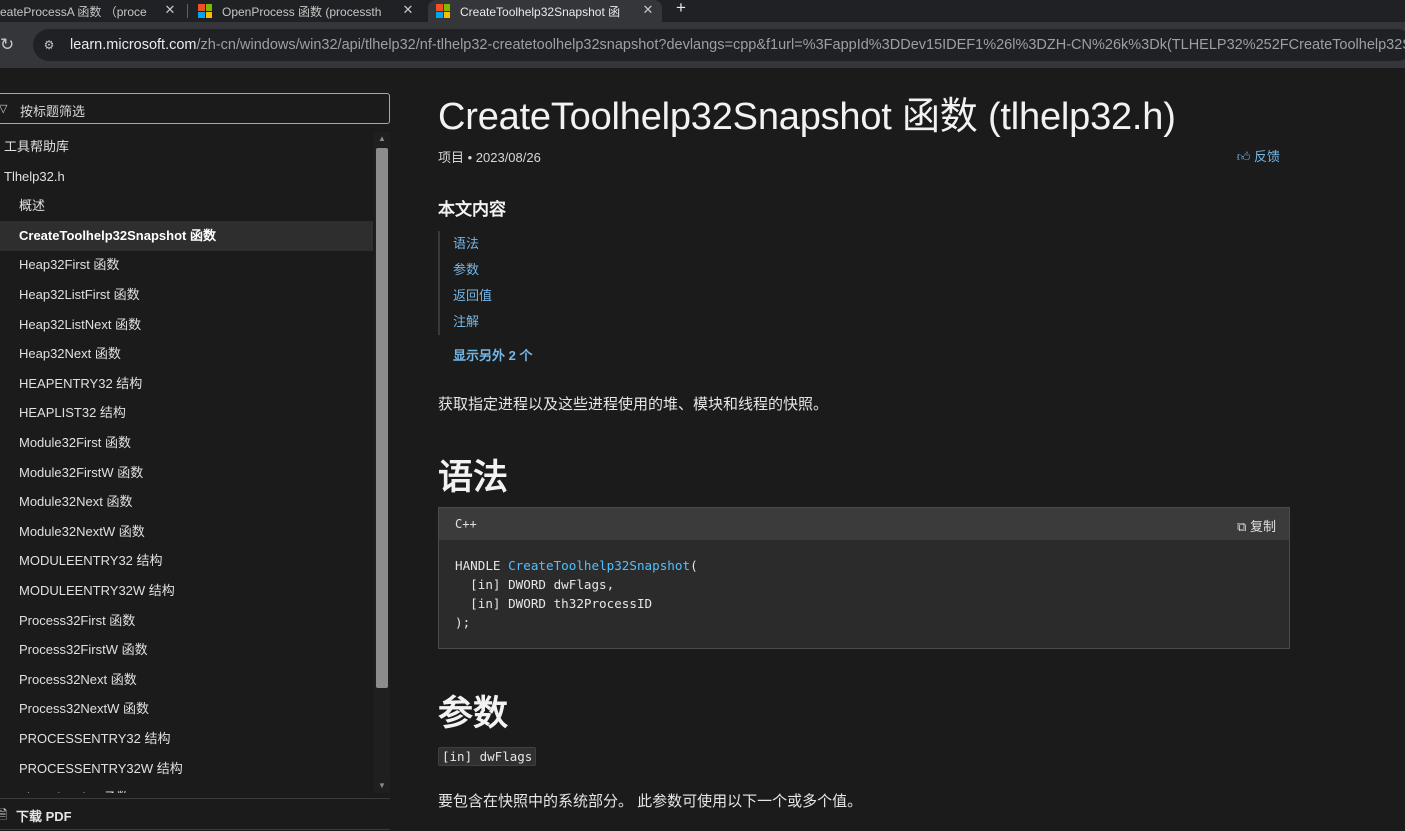  Describe the element at coordinates (186, 650) in the screenshot. I see `sidebar-item: Process32FirstW 函数` at that location.